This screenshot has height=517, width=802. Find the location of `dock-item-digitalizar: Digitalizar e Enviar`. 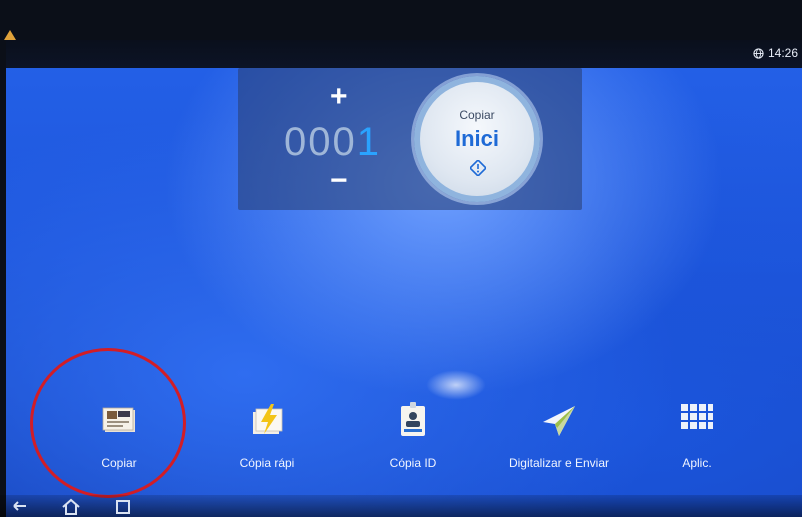

dock-item-digitalizar: Digitalizar e Enviar is located at coordinates (559, 435).